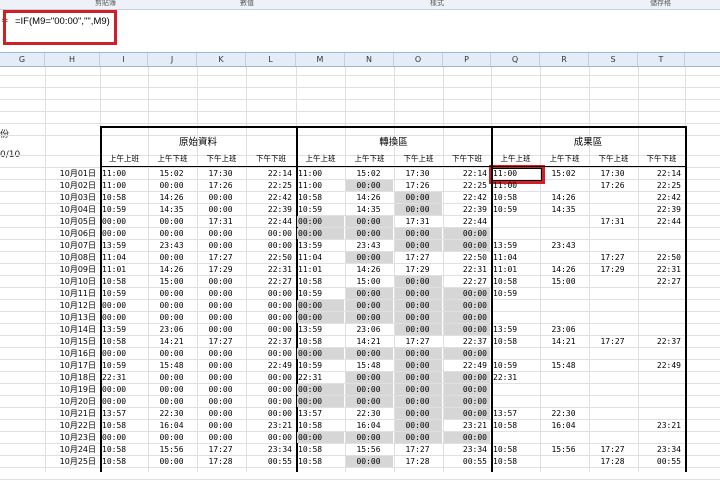  I want to click on date-cell: 10月20日, so click(73, 401).